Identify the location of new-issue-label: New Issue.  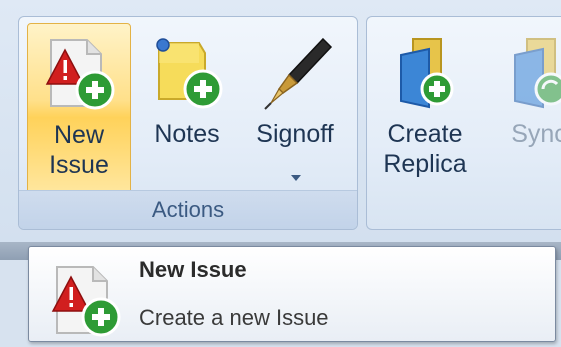
(79, 150).